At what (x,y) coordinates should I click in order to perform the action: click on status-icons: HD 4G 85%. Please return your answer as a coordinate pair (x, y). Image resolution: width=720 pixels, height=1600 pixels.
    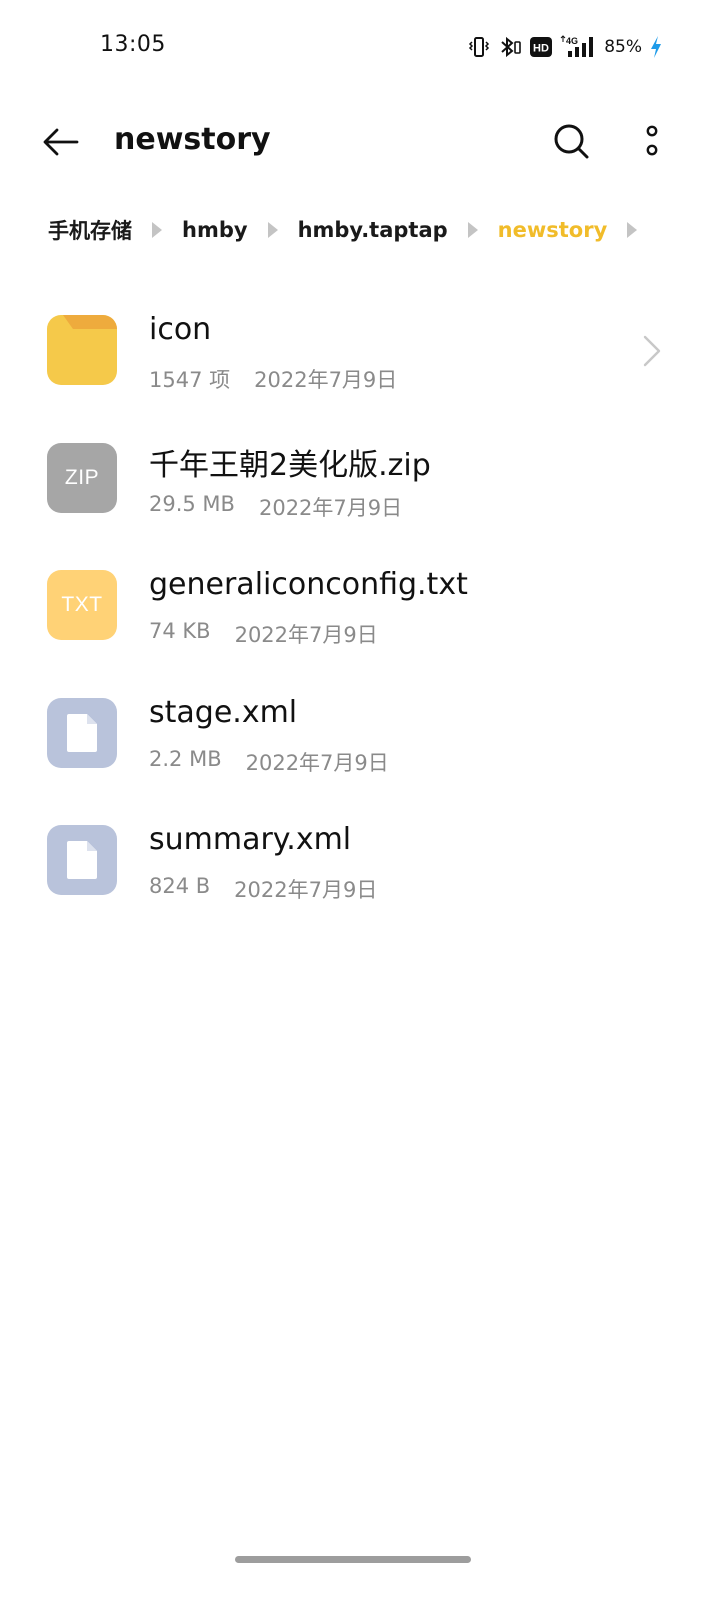
    Looking at the image, I should click on (565, 47).